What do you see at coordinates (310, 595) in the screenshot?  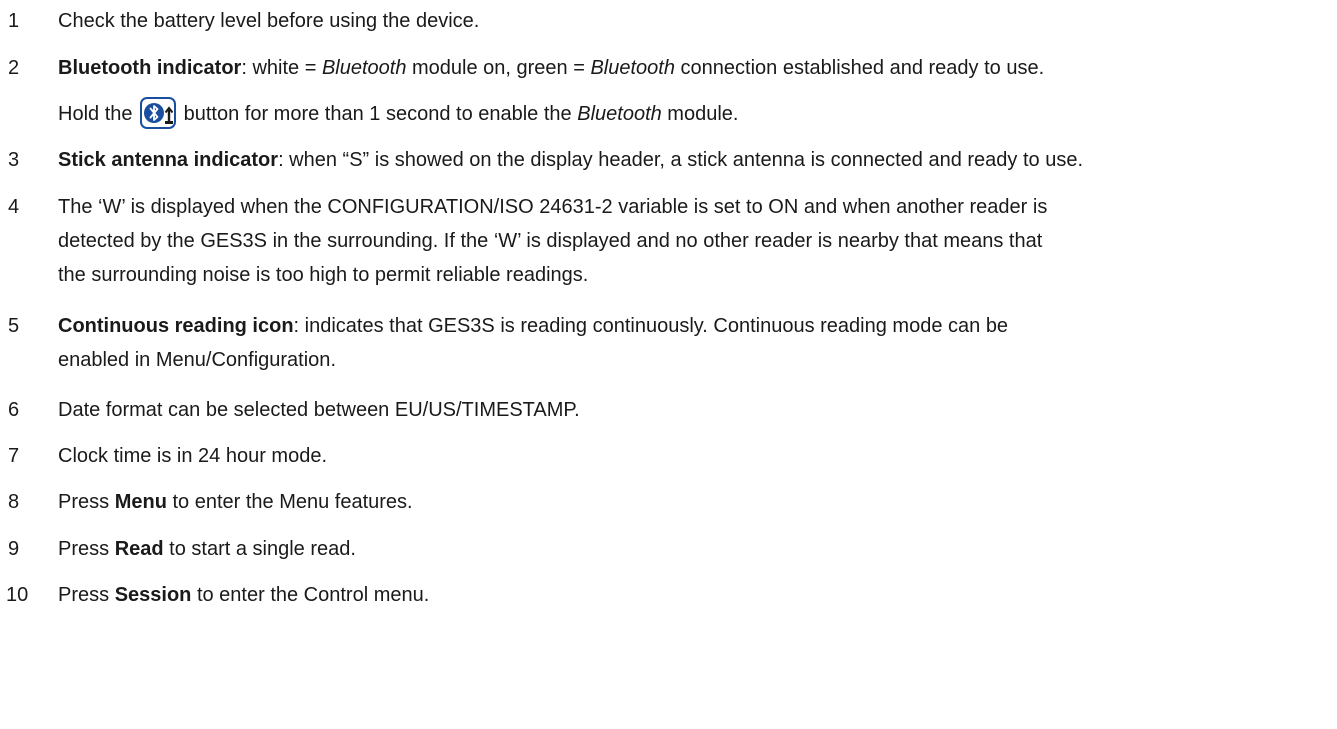 I see `text-segment: to enter the Control menu.` at bounding box center [310, 595].